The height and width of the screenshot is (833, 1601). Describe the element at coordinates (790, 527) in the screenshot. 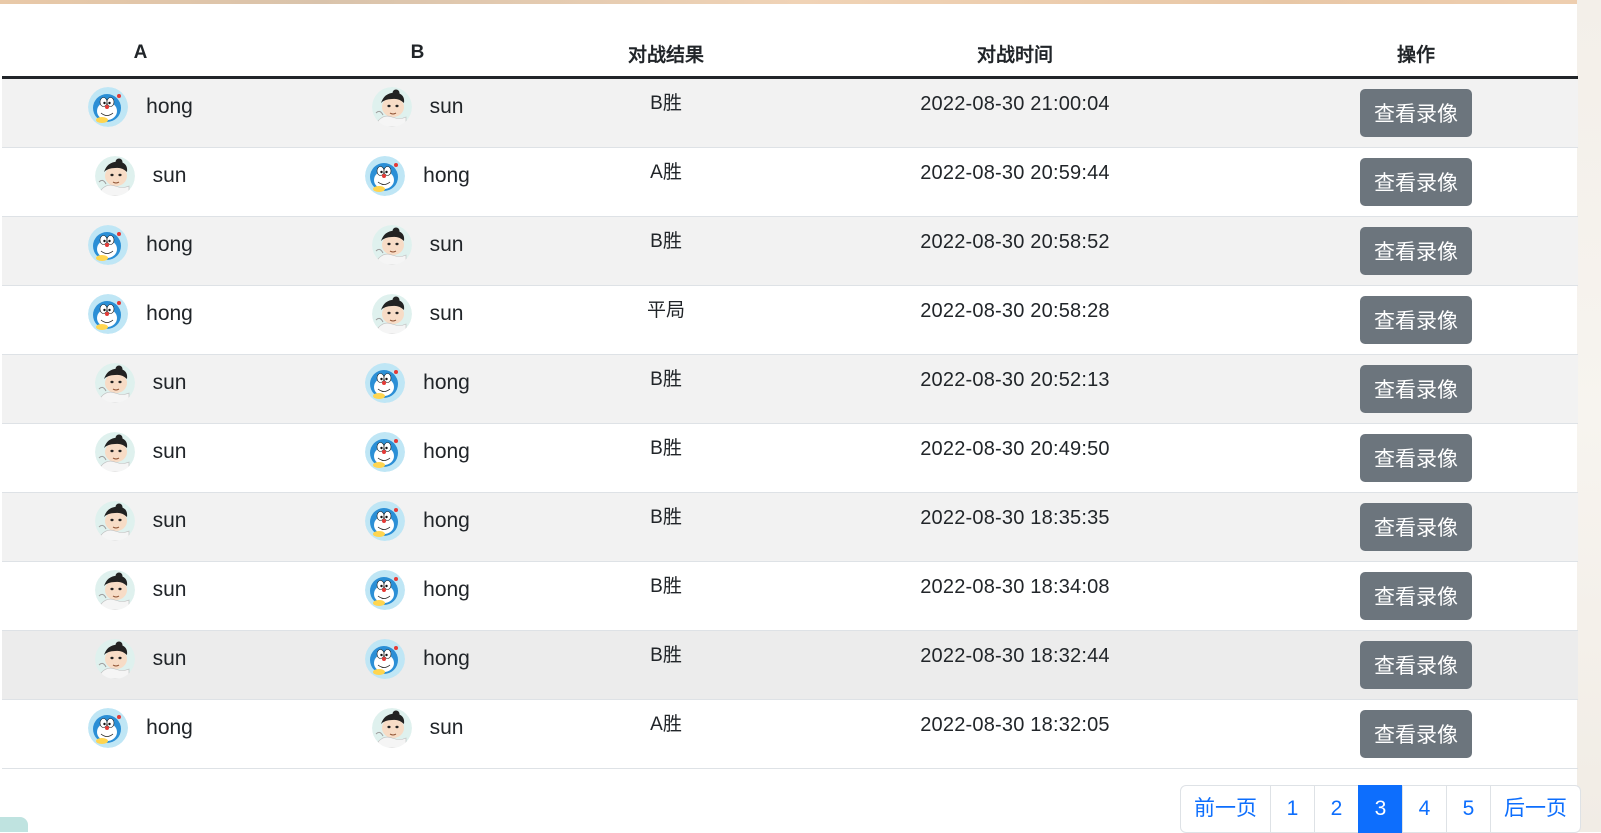

I see `table-row: sun hong B胜 2022-08-30 18:35:35 查看录像` at that location.